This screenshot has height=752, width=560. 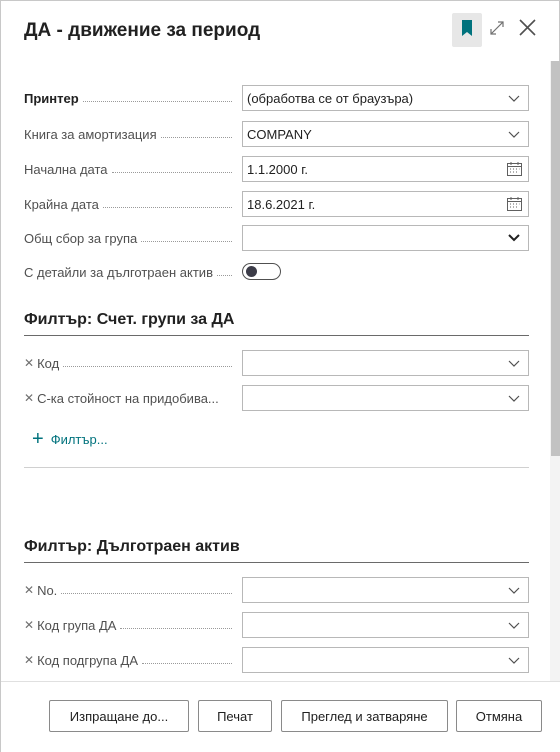 I want to click on printer-select: (обработва се от браузъра), so click(x=385, y=98).